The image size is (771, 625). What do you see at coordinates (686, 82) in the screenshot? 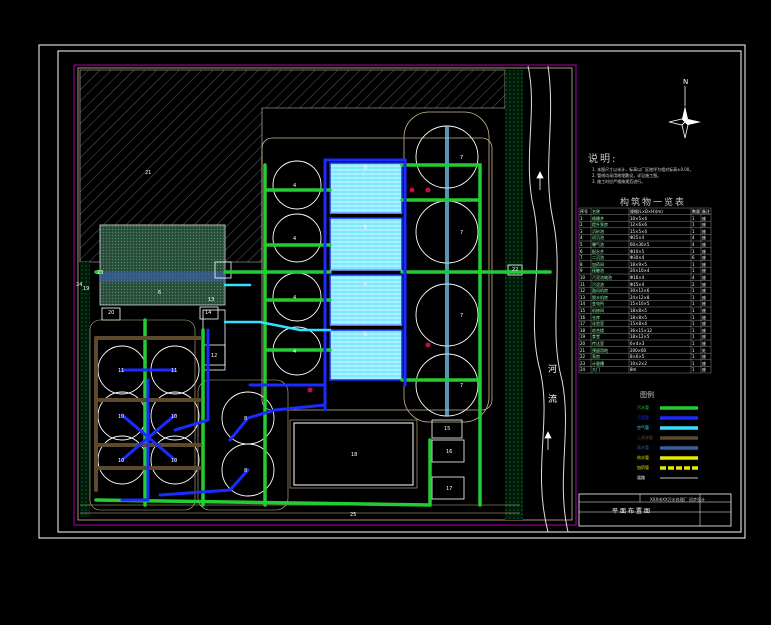
I see `north-label: N` at bounding box center [686, 82].